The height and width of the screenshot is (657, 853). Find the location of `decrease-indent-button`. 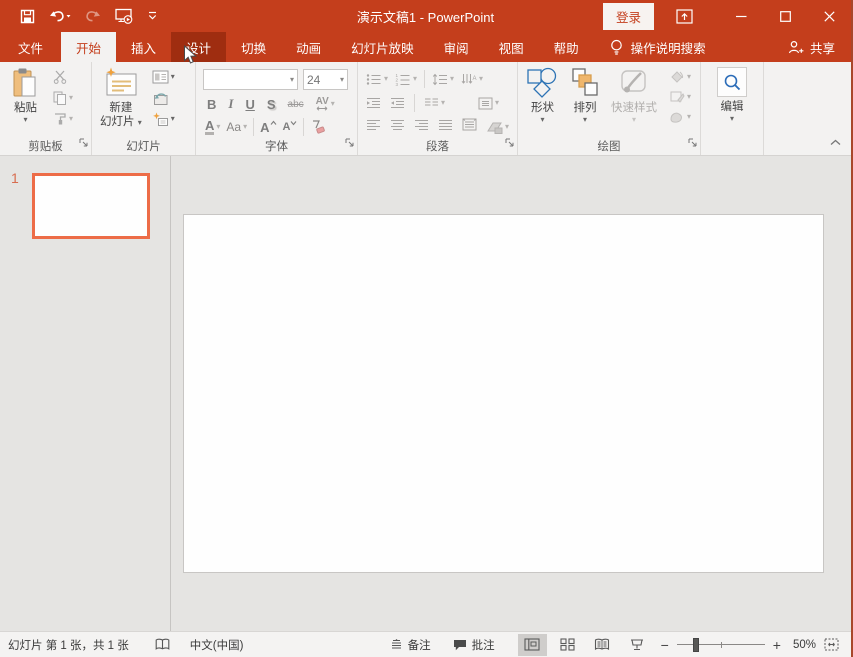

decrease-indent-button is located at coordinates (373, 103).